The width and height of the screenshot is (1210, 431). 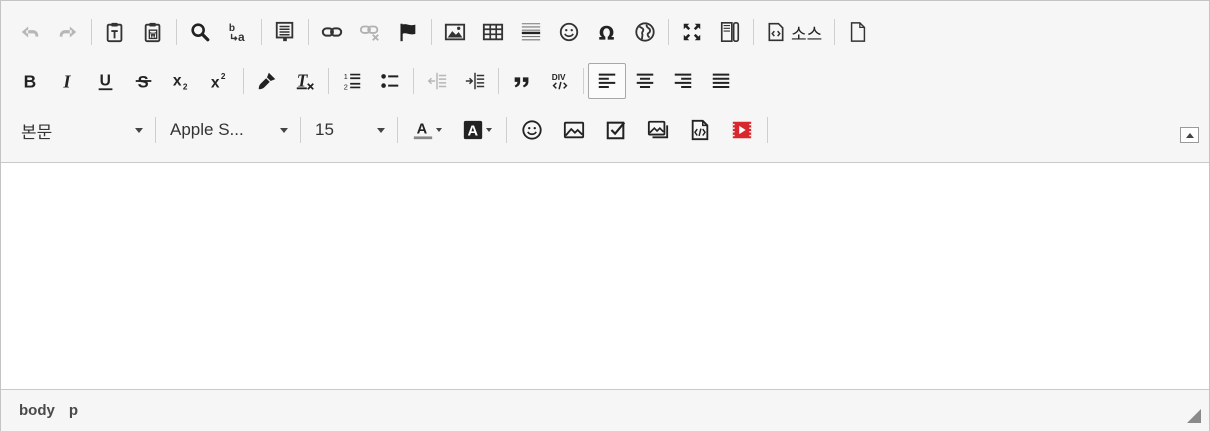 I want to click on background-color-button: A, so click(x=477, y=130).